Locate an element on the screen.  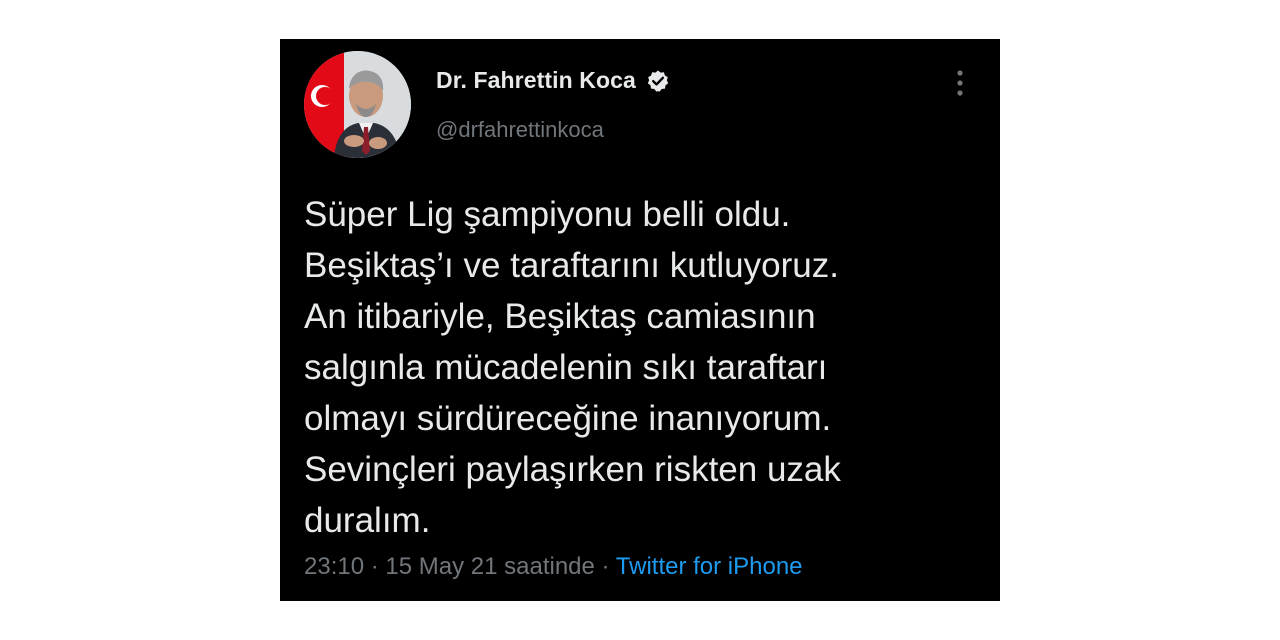
tweet-text-line: olmayı sürdüreceğine inanıyorum. is located at coordinates (568, 418).